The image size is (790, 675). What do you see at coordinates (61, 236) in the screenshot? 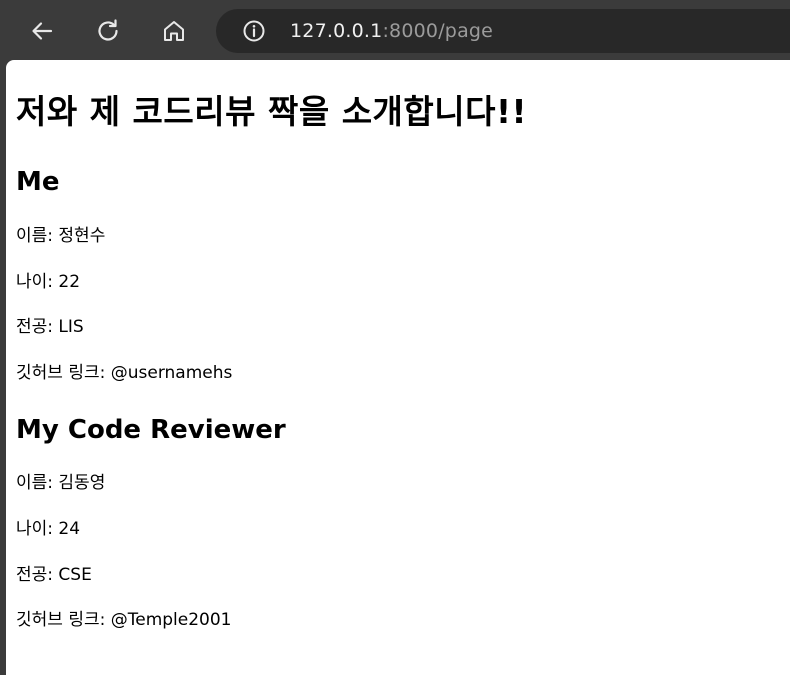
I see `me-name: 이름: 정현수` at bounding box center [61, 236].